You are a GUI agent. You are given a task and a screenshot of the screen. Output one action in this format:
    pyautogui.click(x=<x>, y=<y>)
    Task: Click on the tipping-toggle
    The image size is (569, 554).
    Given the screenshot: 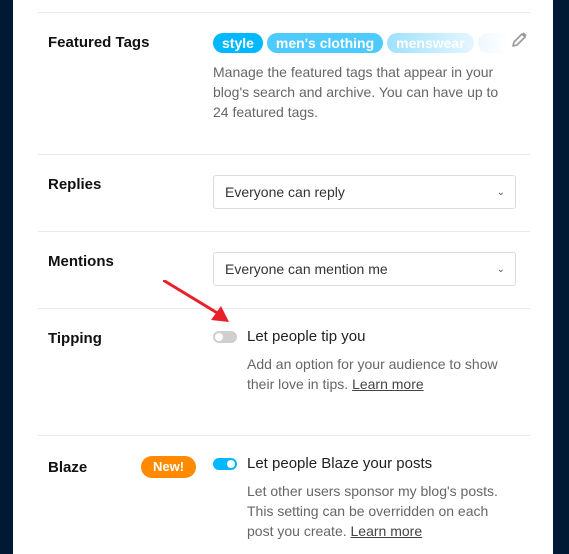 What is the action you would take?
    pyautogui.click(x=225, y=337)
    